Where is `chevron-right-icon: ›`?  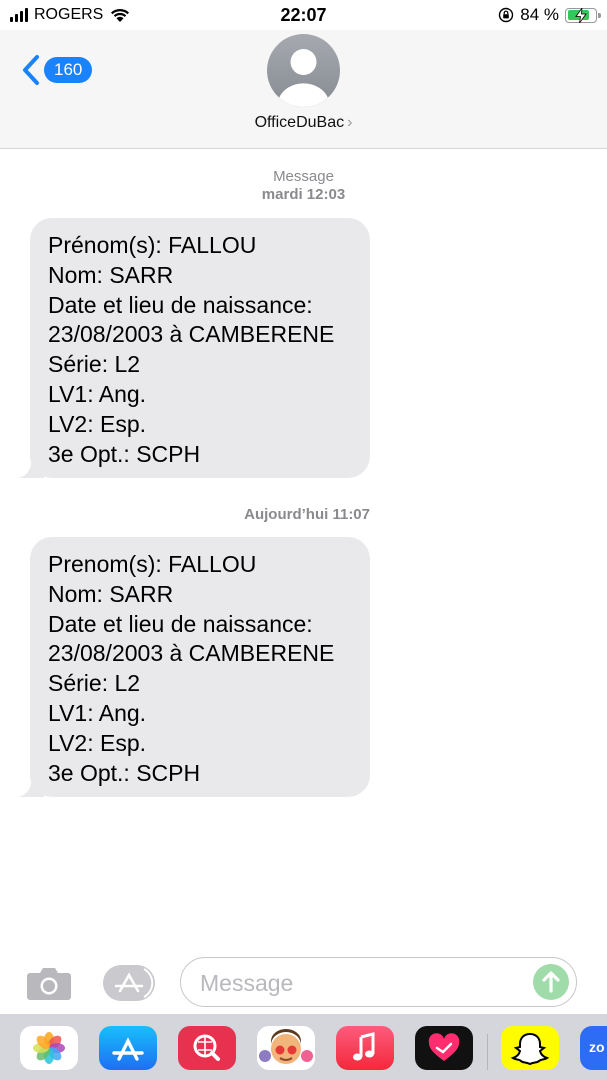 chevron-right-icon: › is located at coordinates (350, 122).